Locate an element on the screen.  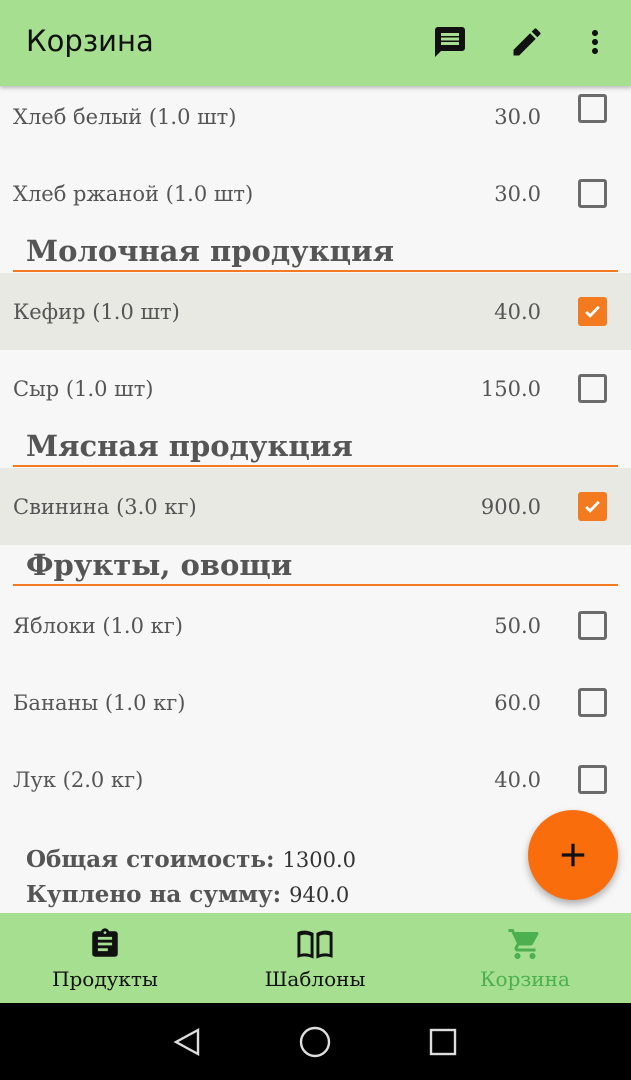
nav-item-templates: Шаблоны is located at coordinates (315, 958).